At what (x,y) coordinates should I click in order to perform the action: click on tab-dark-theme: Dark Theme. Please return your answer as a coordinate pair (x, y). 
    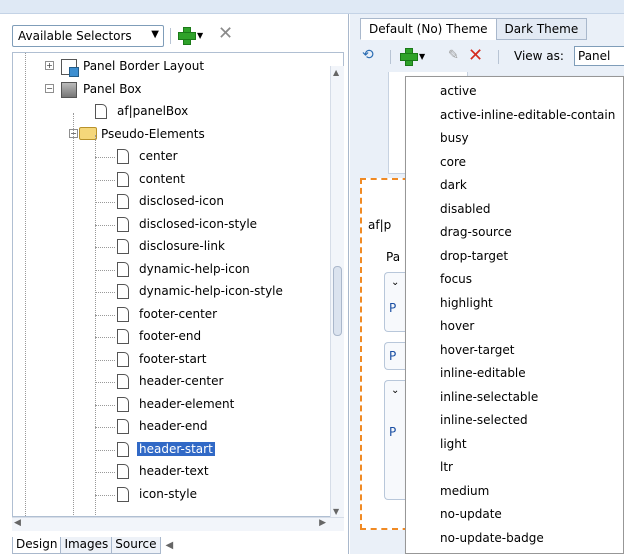
    Looking at the image, I should click on (541, 29).